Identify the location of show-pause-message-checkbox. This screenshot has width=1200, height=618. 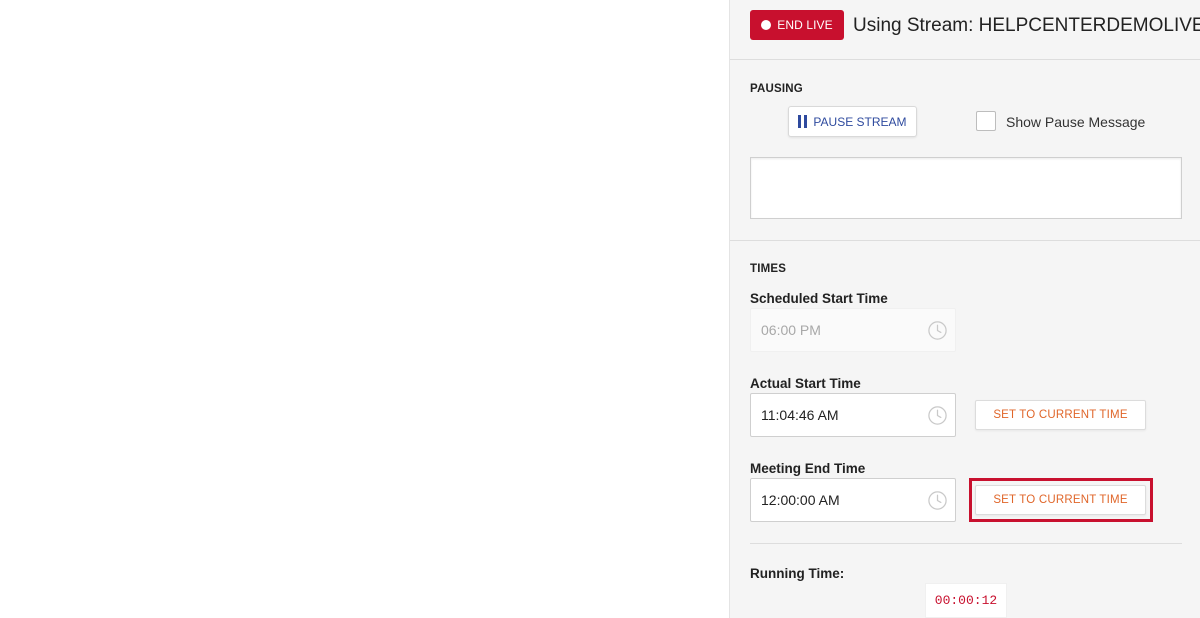
(986, 121).